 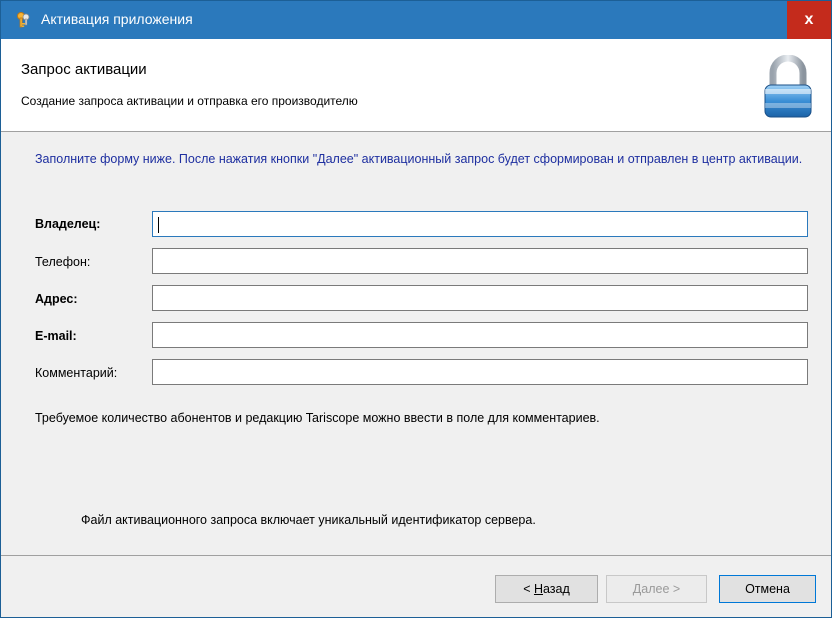 What do you see at coordinates (480, 298) in the screenshot?
I see `address-field` at bounding box center [480, 298].